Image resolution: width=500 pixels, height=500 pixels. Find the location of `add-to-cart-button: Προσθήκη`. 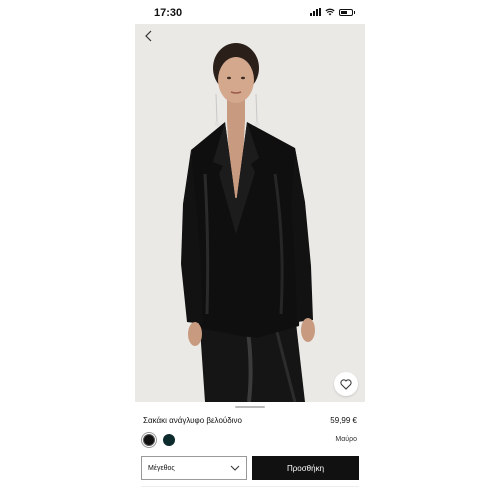

add-to-cart-button: Προσθήκη is located at coordinates (305, 468).